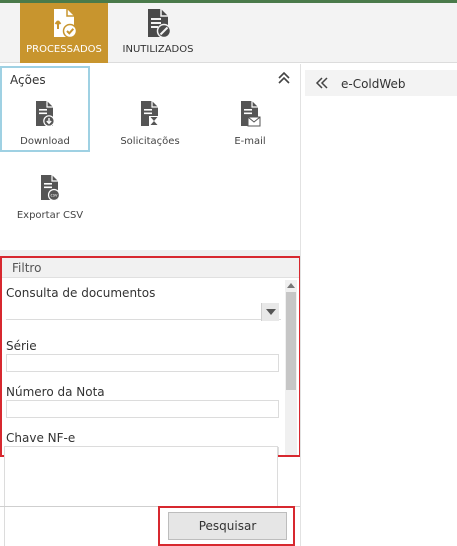 The height and width of the screenshot is (546, 457). I want to click on ribbon-tabs: PROCESSADOS INUTILIZADOS, so click(228, 33).